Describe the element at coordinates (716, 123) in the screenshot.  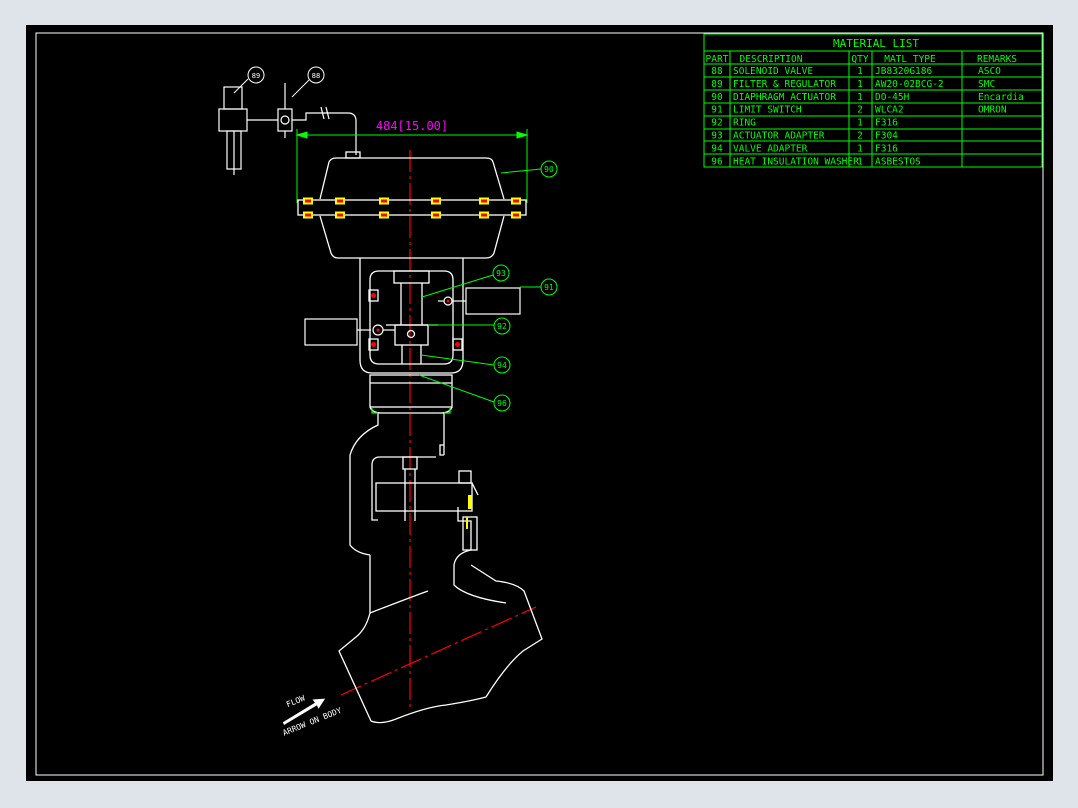
I see `table-cell-part: 92` at that location.